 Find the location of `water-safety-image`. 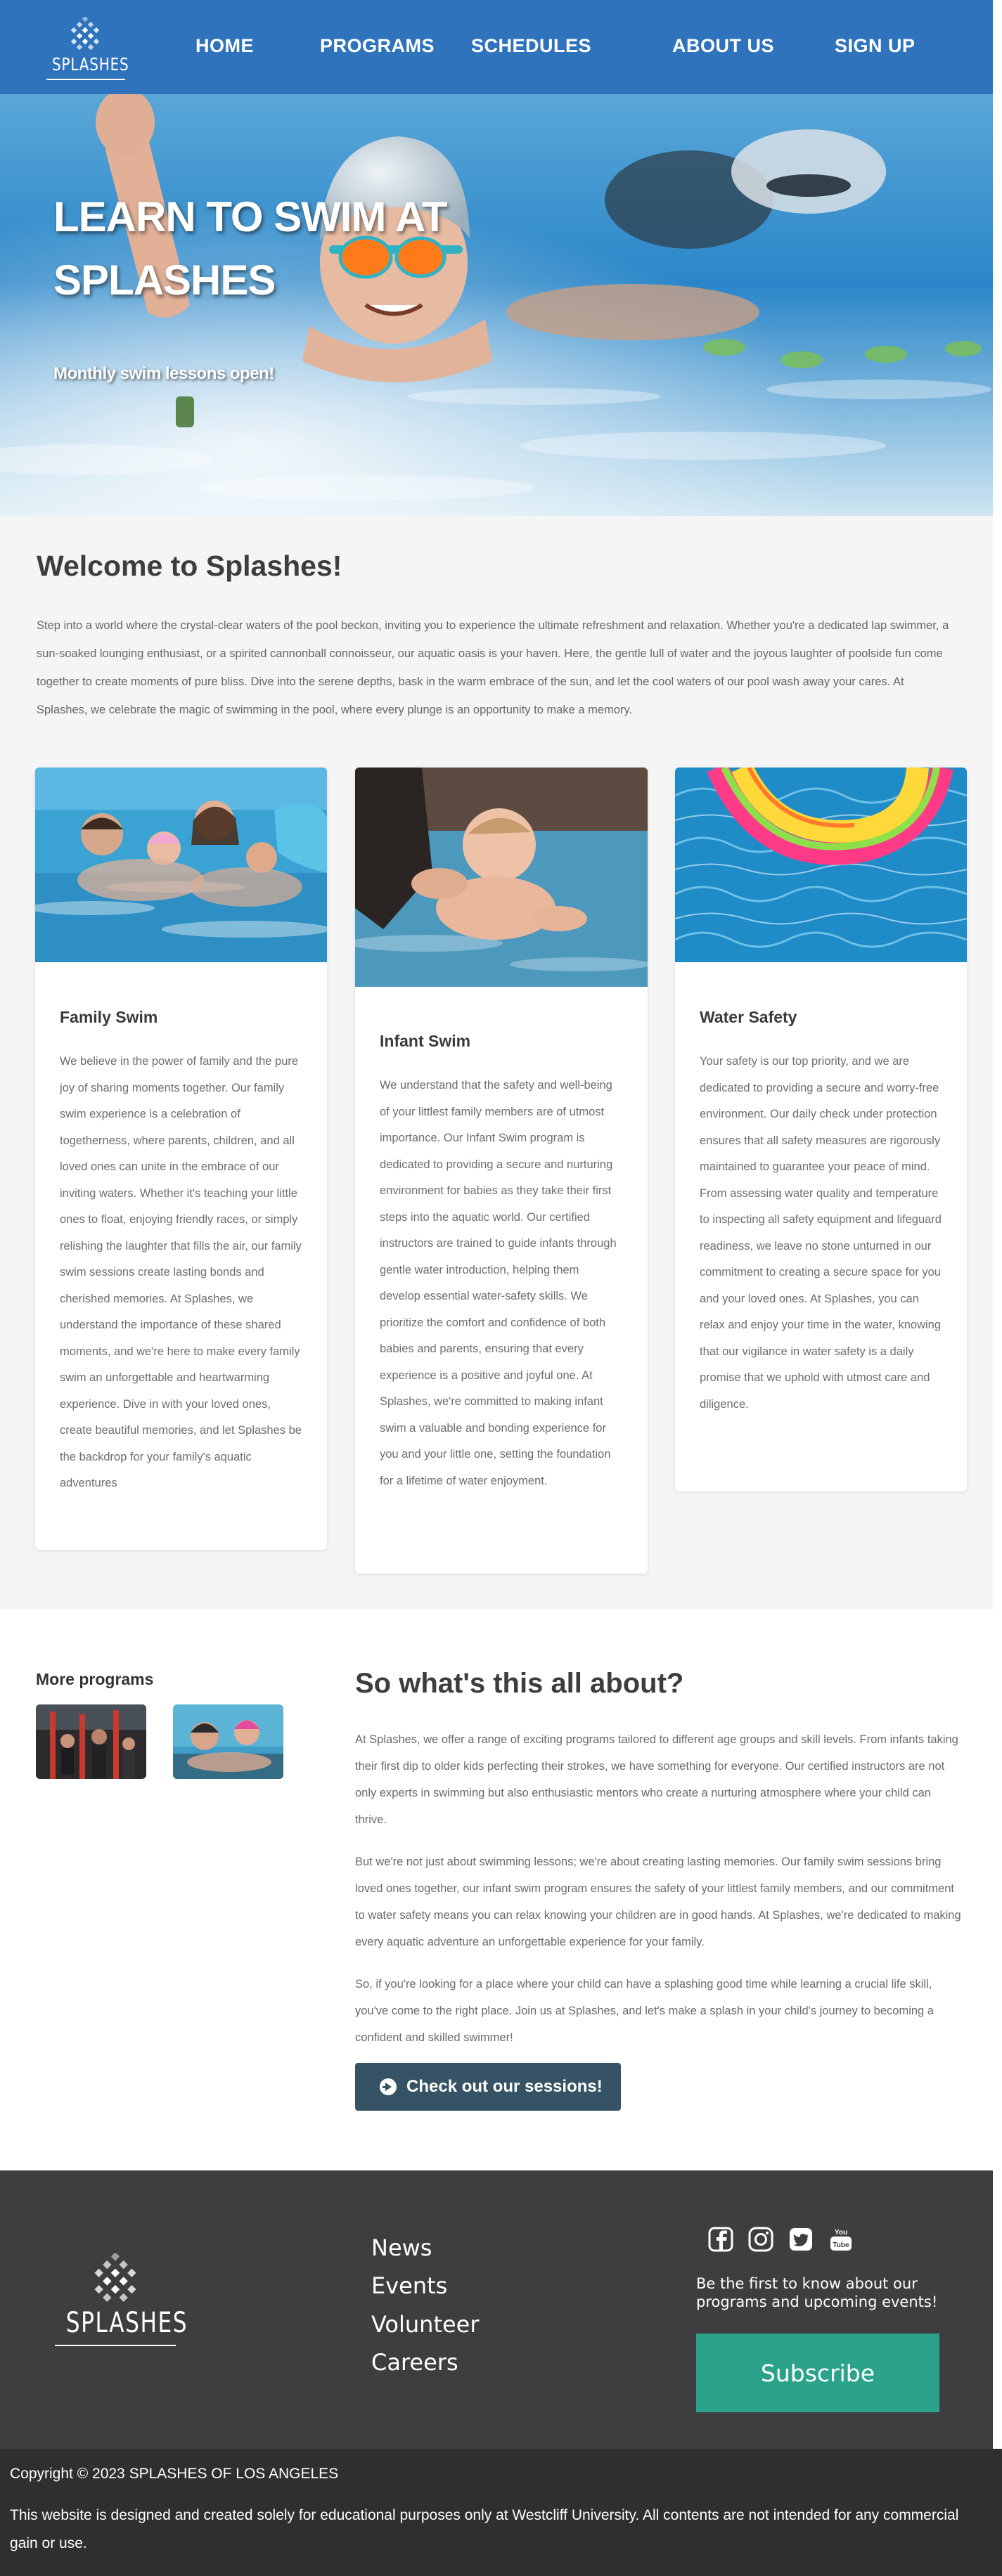

water-safety-image is located at coordinates (821, 865).